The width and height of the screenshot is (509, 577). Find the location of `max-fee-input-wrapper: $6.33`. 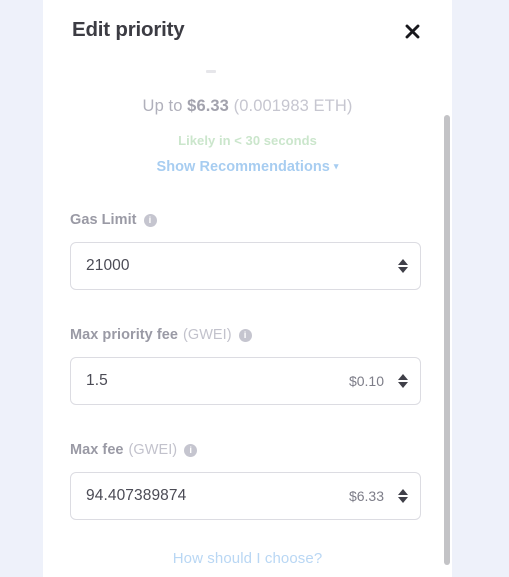

max-fee-input-wrapper: $6.33 is located at coordinates (245, 496).